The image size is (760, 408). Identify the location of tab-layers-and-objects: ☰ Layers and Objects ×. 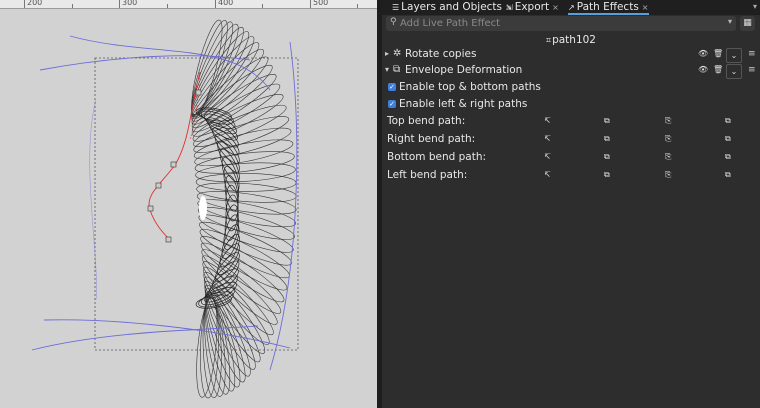
(452, 7).